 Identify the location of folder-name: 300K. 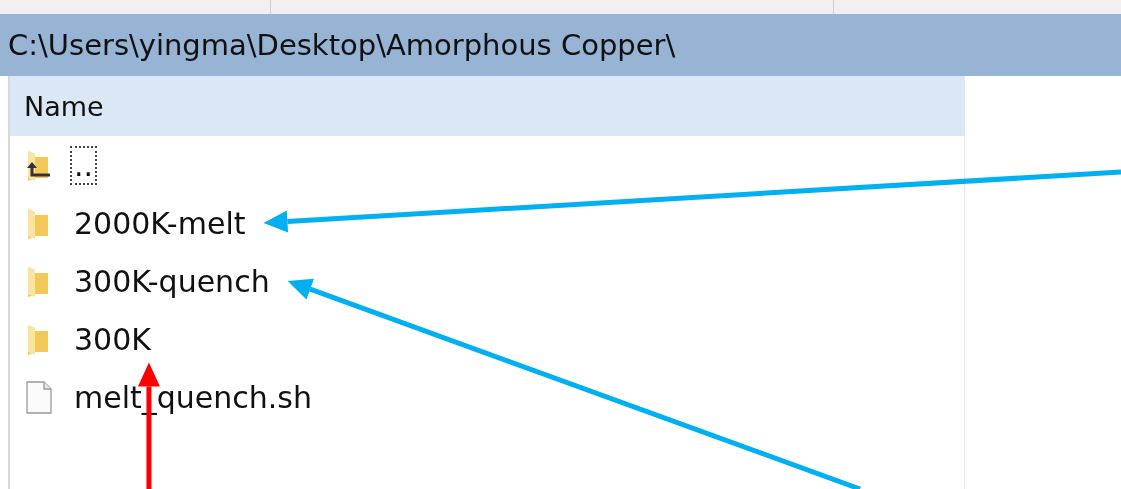
(112, 339).